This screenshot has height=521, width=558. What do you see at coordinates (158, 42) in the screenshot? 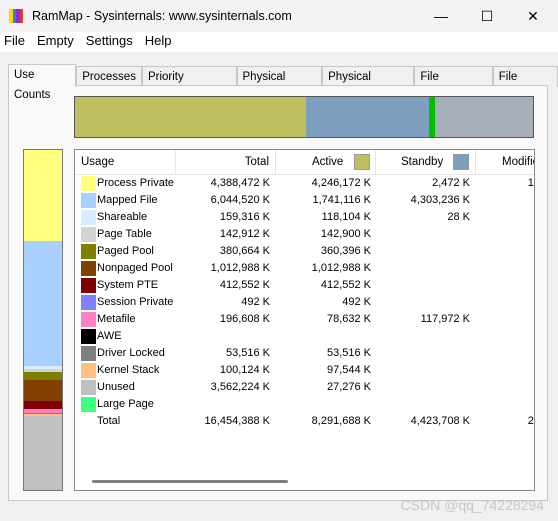
I see `menu-help: Help` at bounding box center [158, 42].